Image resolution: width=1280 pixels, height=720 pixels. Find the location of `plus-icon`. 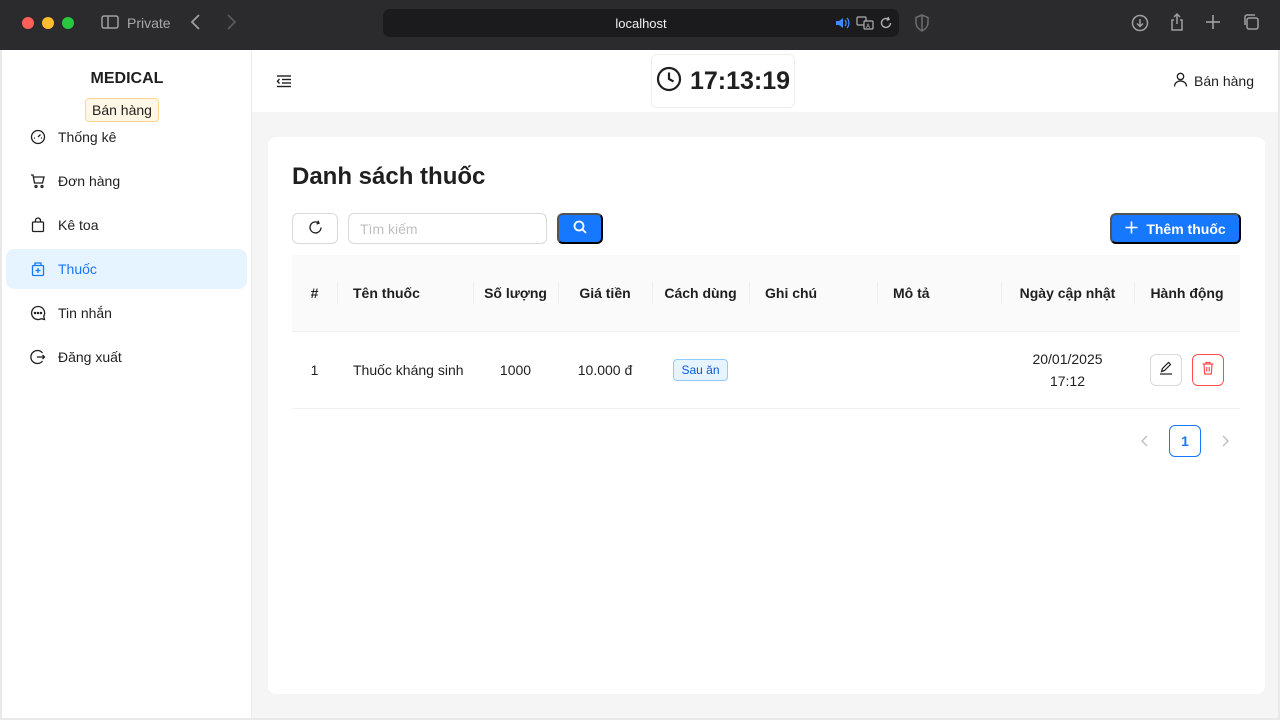

plus-icon is located at coordinates (1131, 229).